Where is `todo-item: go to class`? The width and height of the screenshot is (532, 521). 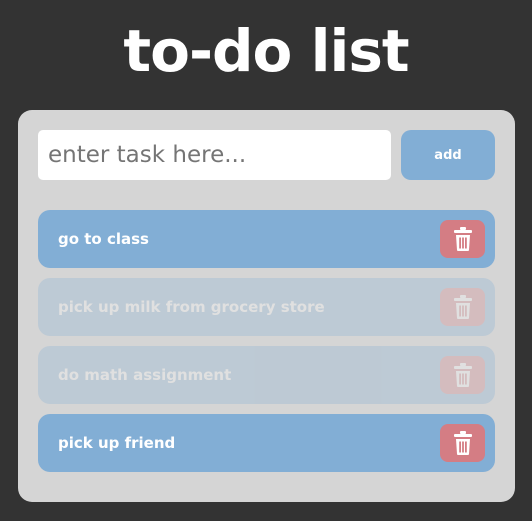 todo-item: go to class is located at coordinates (266, 239).